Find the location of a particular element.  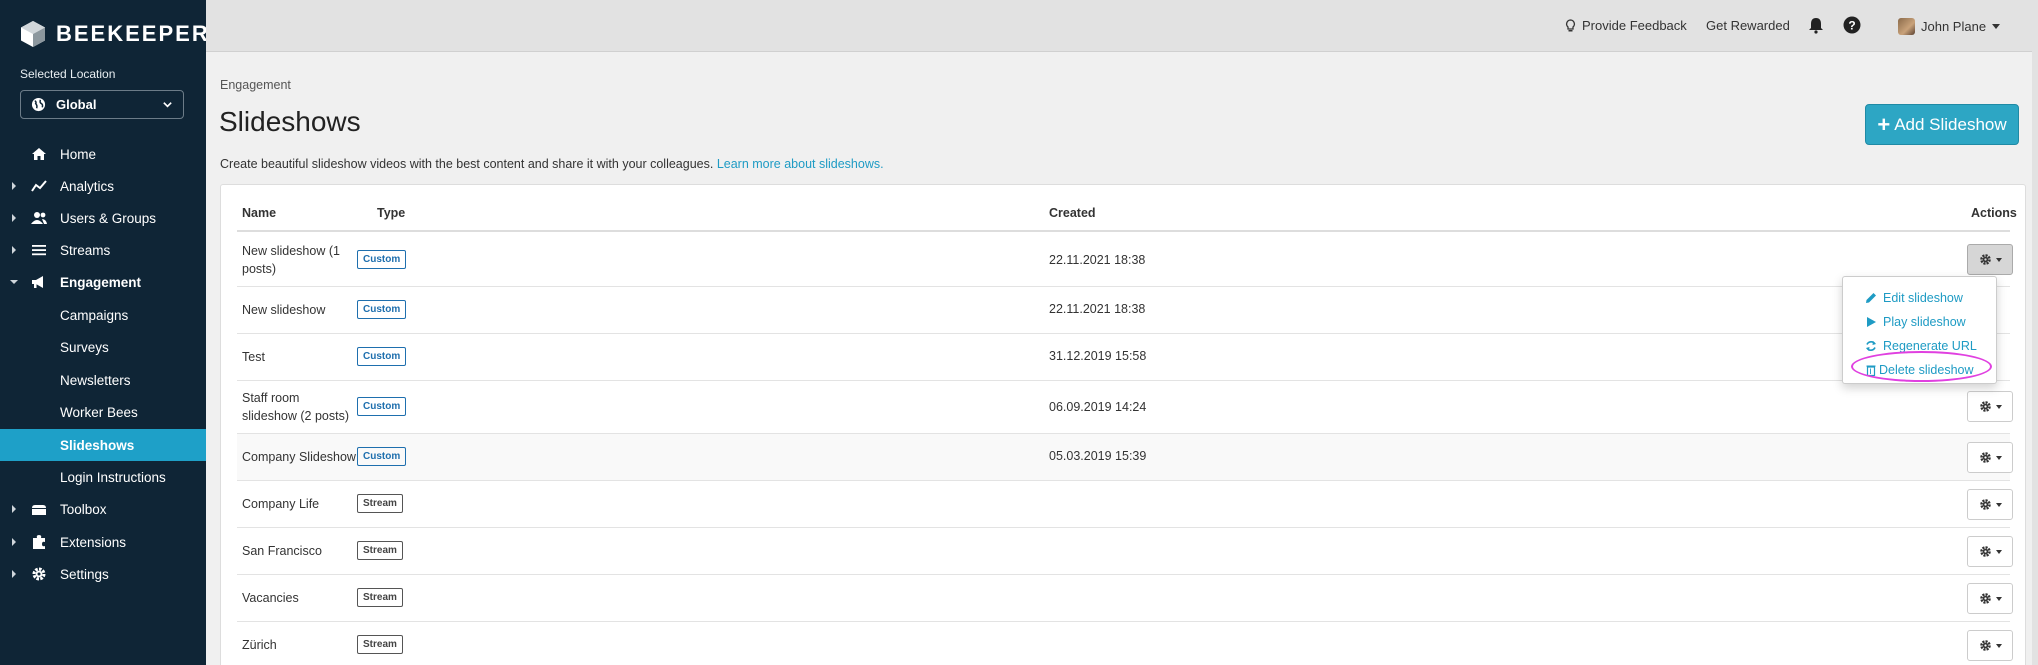

table-row: New slideshow Custom 22.11.2021 18:38 is located at coordinates (1123, 310).